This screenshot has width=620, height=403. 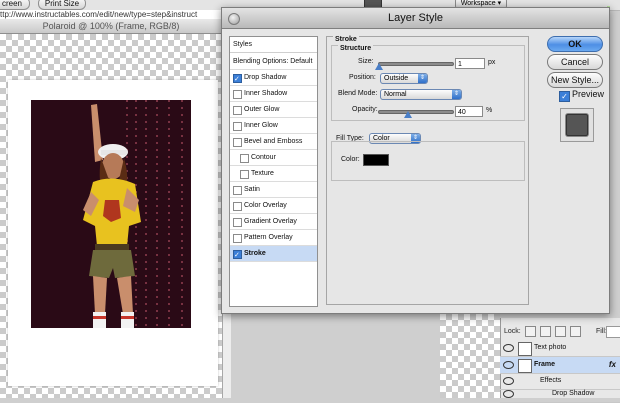 What do you see at coordinates (469, 111) in the screenshot?
I see `opacity-field: 40` at bounding box center [469, 111].